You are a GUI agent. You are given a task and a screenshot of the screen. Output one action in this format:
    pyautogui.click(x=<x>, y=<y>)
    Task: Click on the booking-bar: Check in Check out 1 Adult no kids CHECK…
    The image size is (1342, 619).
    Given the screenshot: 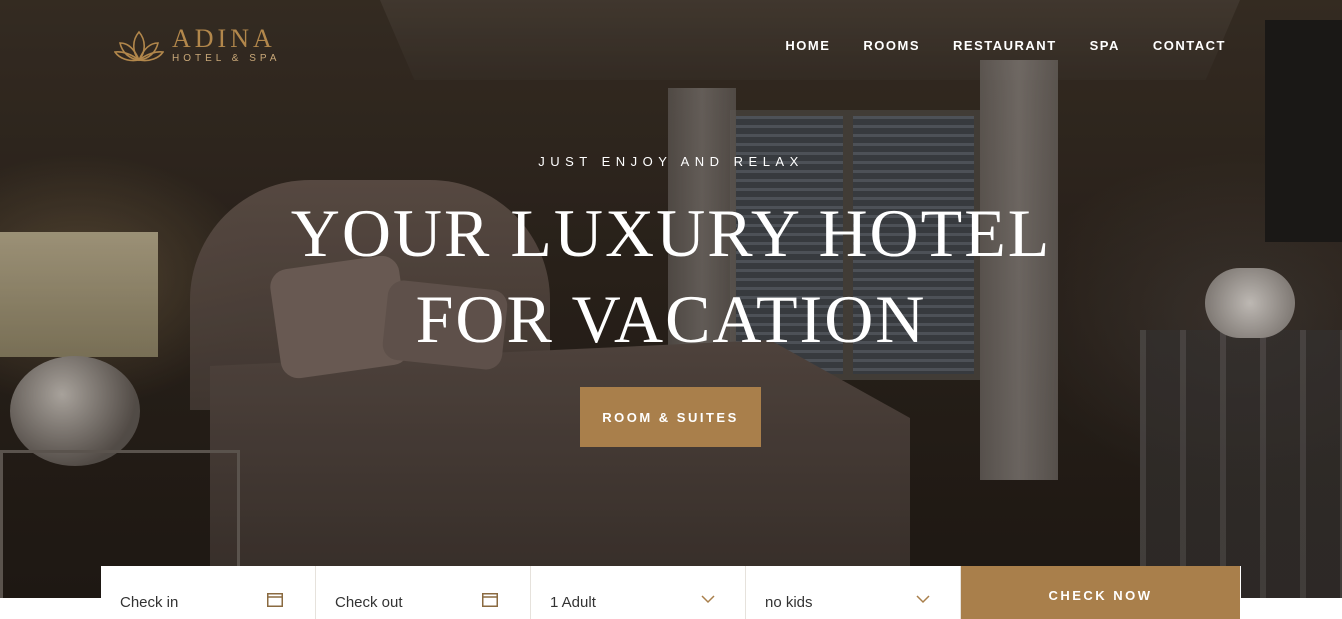 What is the action you would take?
    pyautogui.click(x=671, y=592)
    